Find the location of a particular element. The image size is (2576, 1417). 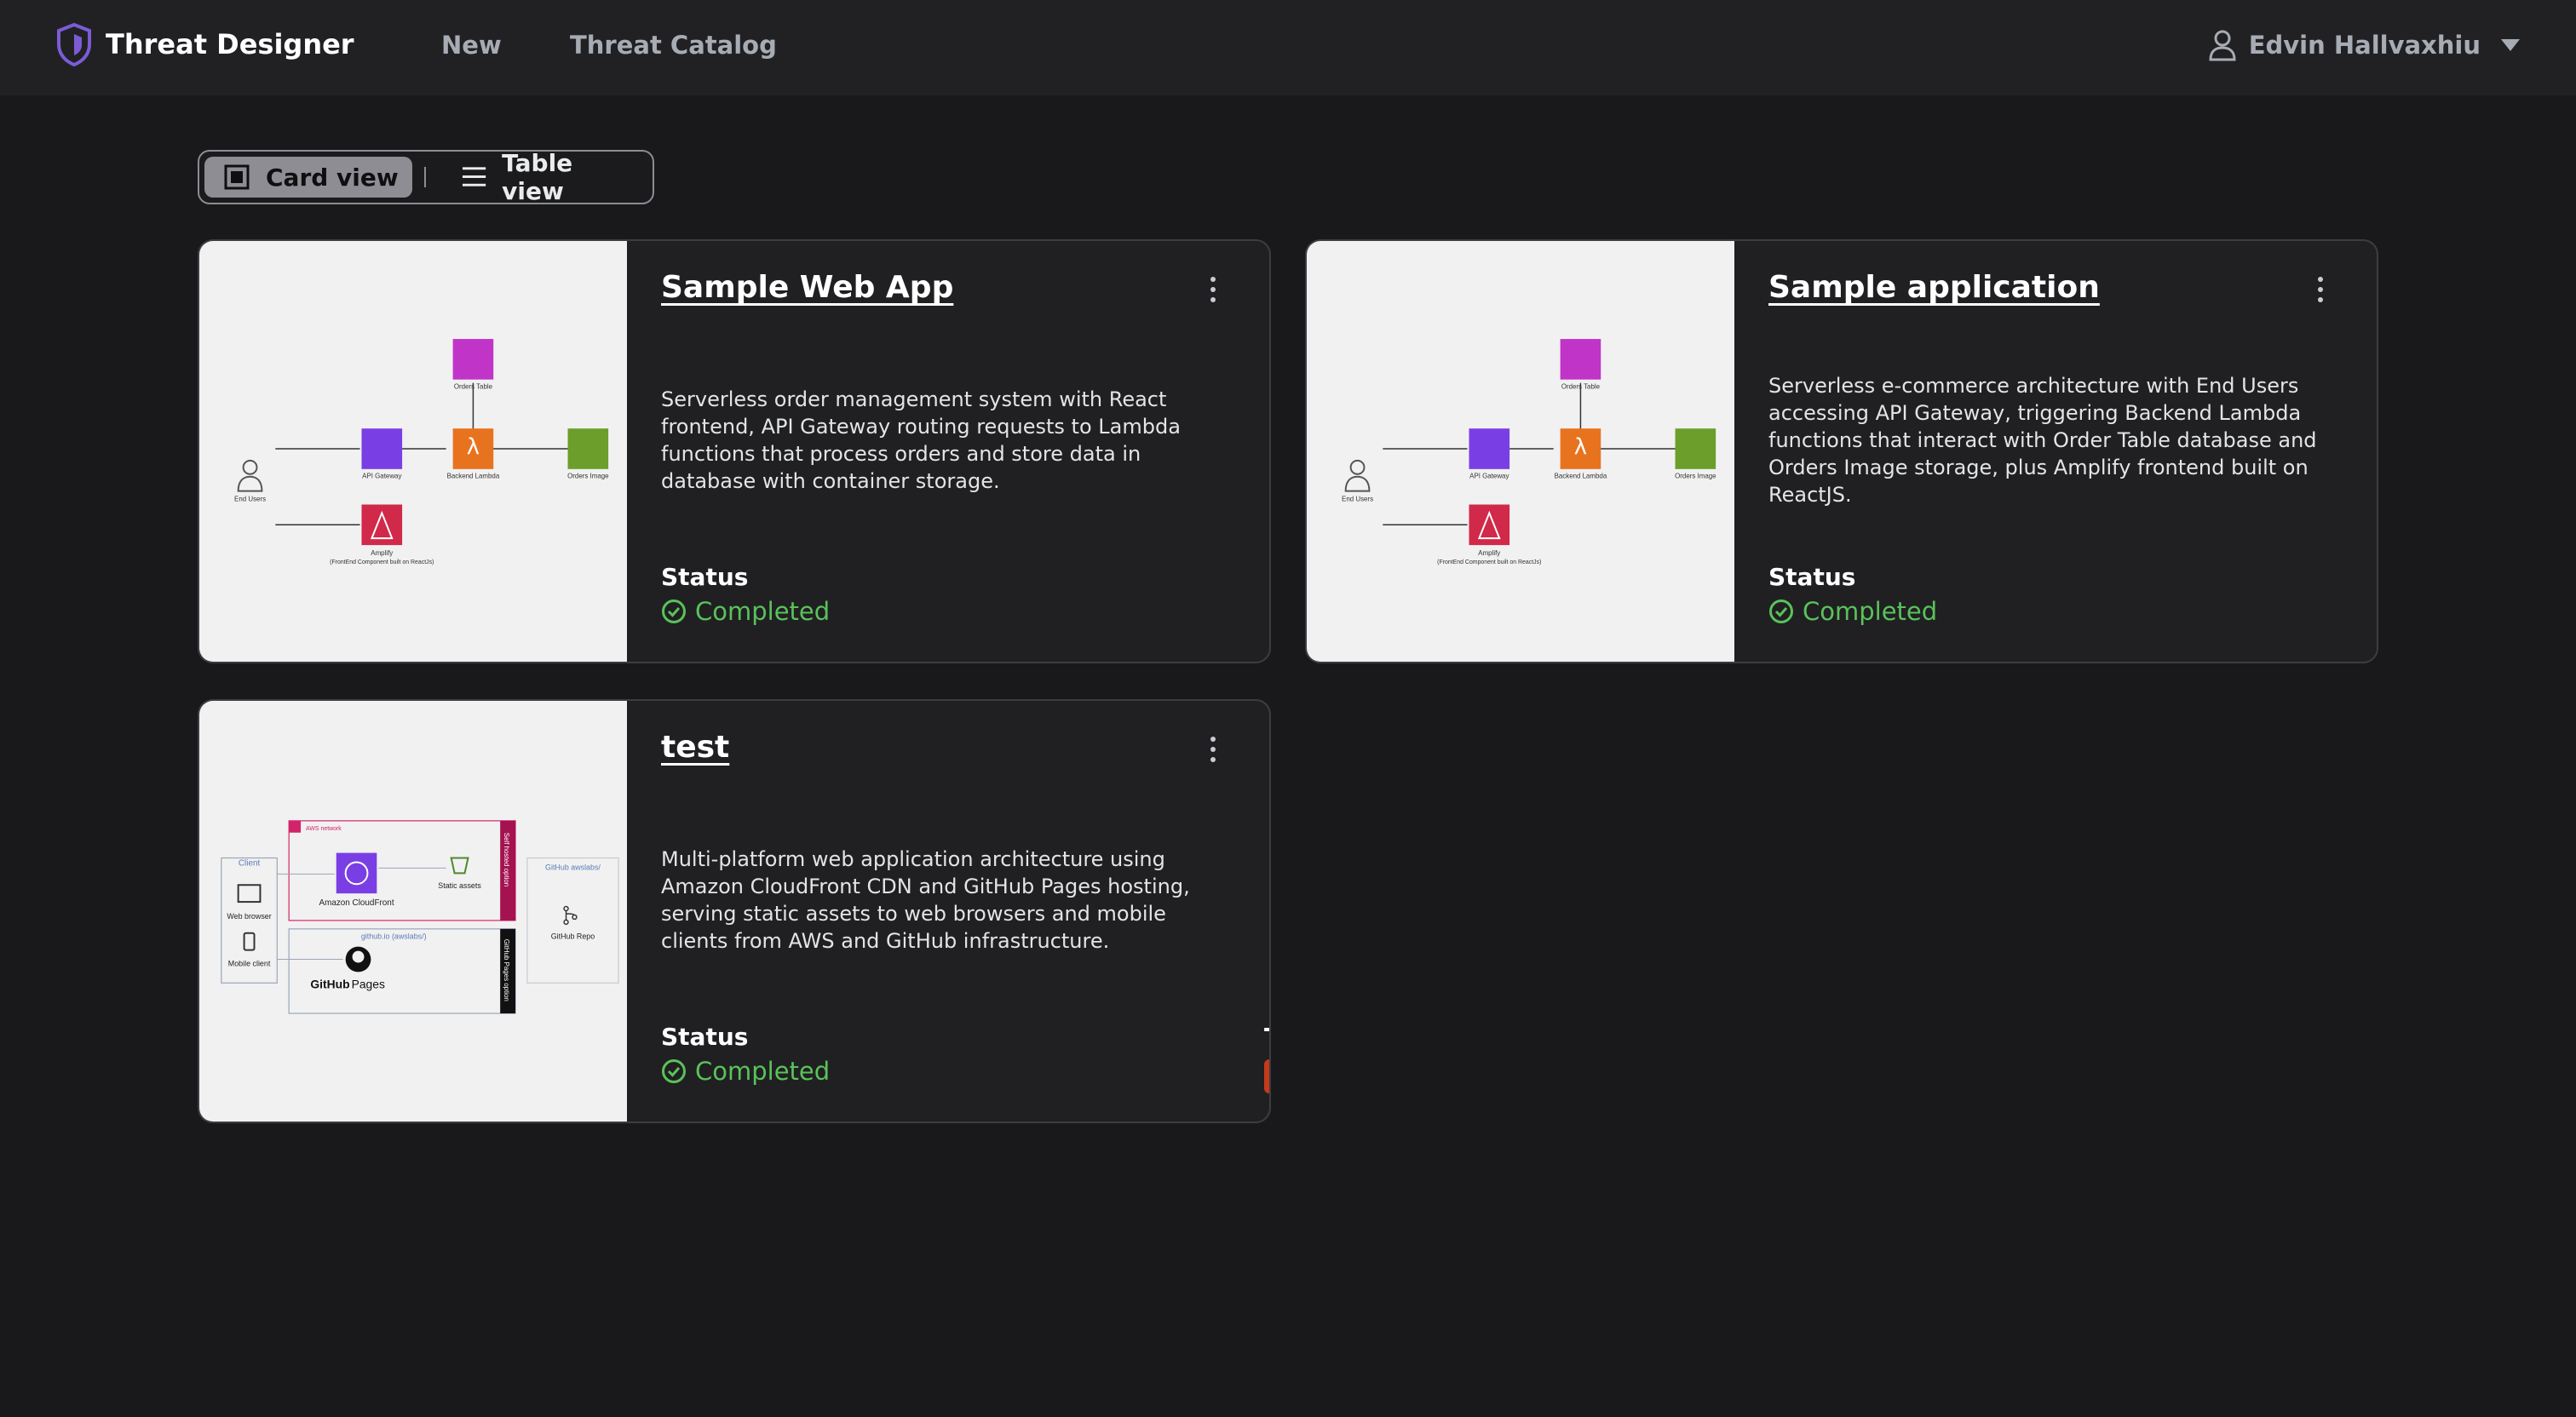

cloudfront-icon is located at coordinates (357, 873).